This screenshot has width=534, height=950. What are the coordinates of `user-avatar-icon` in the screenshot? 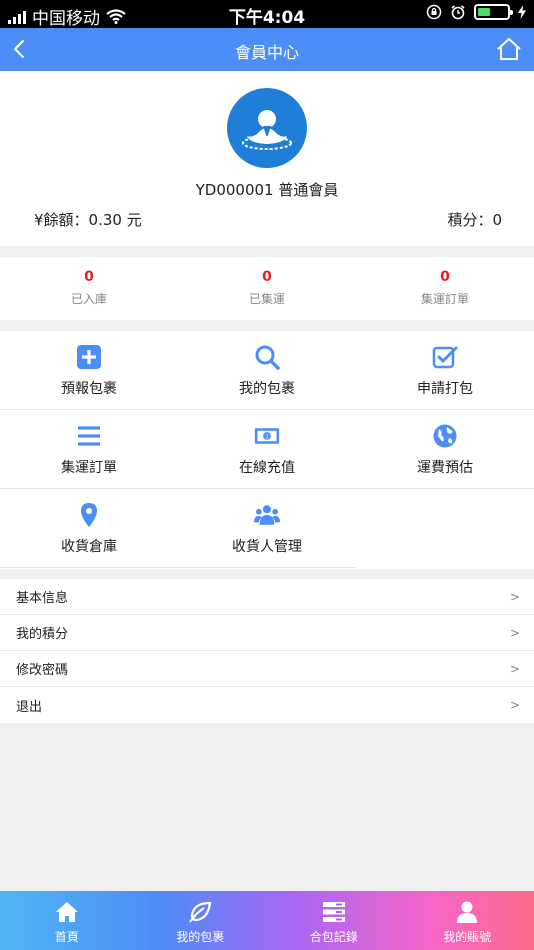 It's located at (267, 130).